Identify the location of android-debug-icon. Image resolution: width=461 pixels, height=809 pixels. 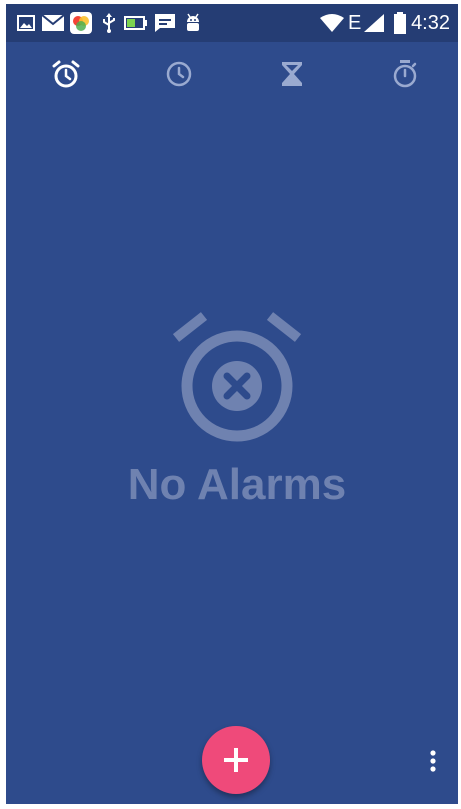
(193, 23).